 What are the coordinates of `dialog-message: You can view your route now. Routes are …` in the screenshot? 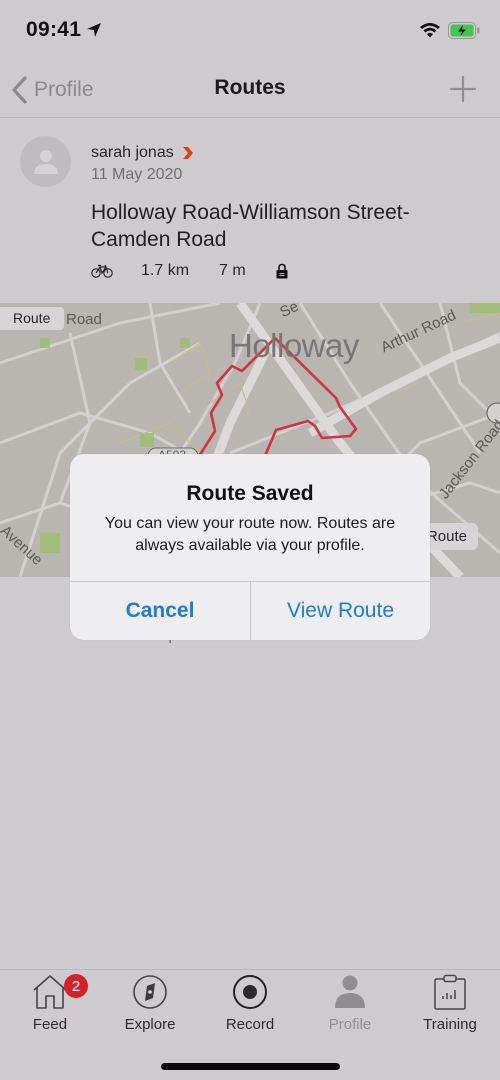 It's located at (250, 534).